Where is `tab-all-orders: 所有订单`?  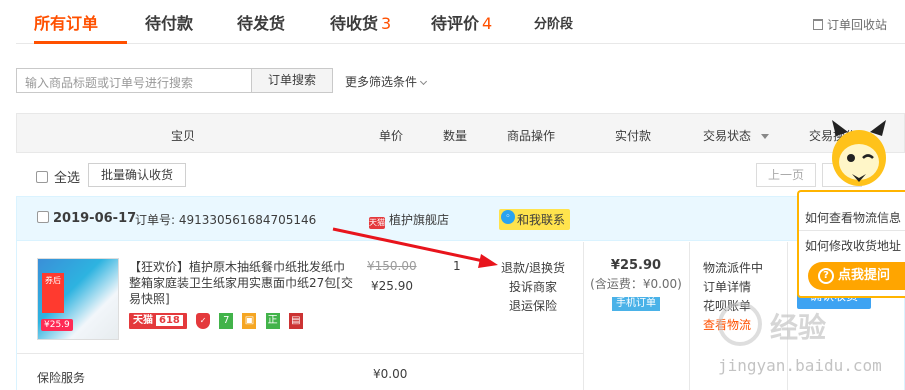 tab-all-orders: 所有订单 is located at coordinates (66, 22).